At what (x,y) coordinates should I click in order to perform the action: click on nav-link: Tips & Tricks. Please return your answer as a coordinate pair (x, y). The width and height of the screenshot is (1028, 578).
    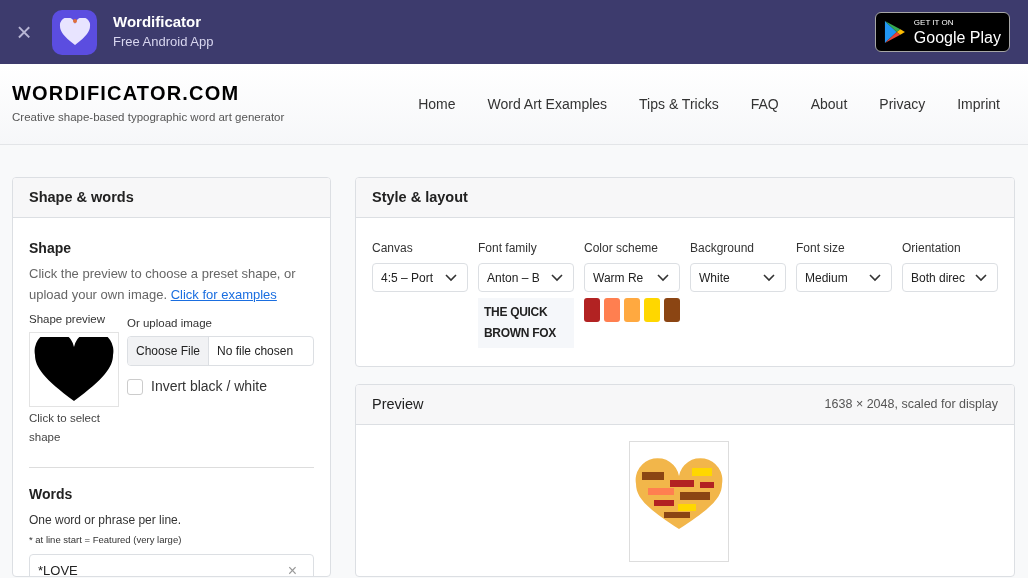
    Looking at the image, I should click on (679, 104).